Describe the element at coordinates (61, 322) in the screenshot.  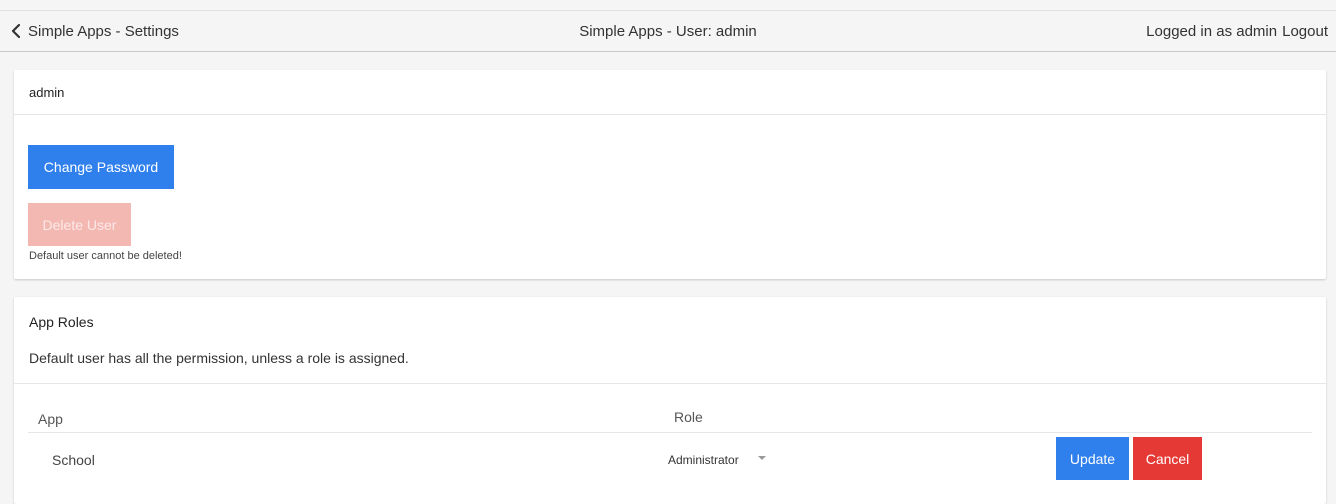
I see `app-roles-title: App Roles` at that location.